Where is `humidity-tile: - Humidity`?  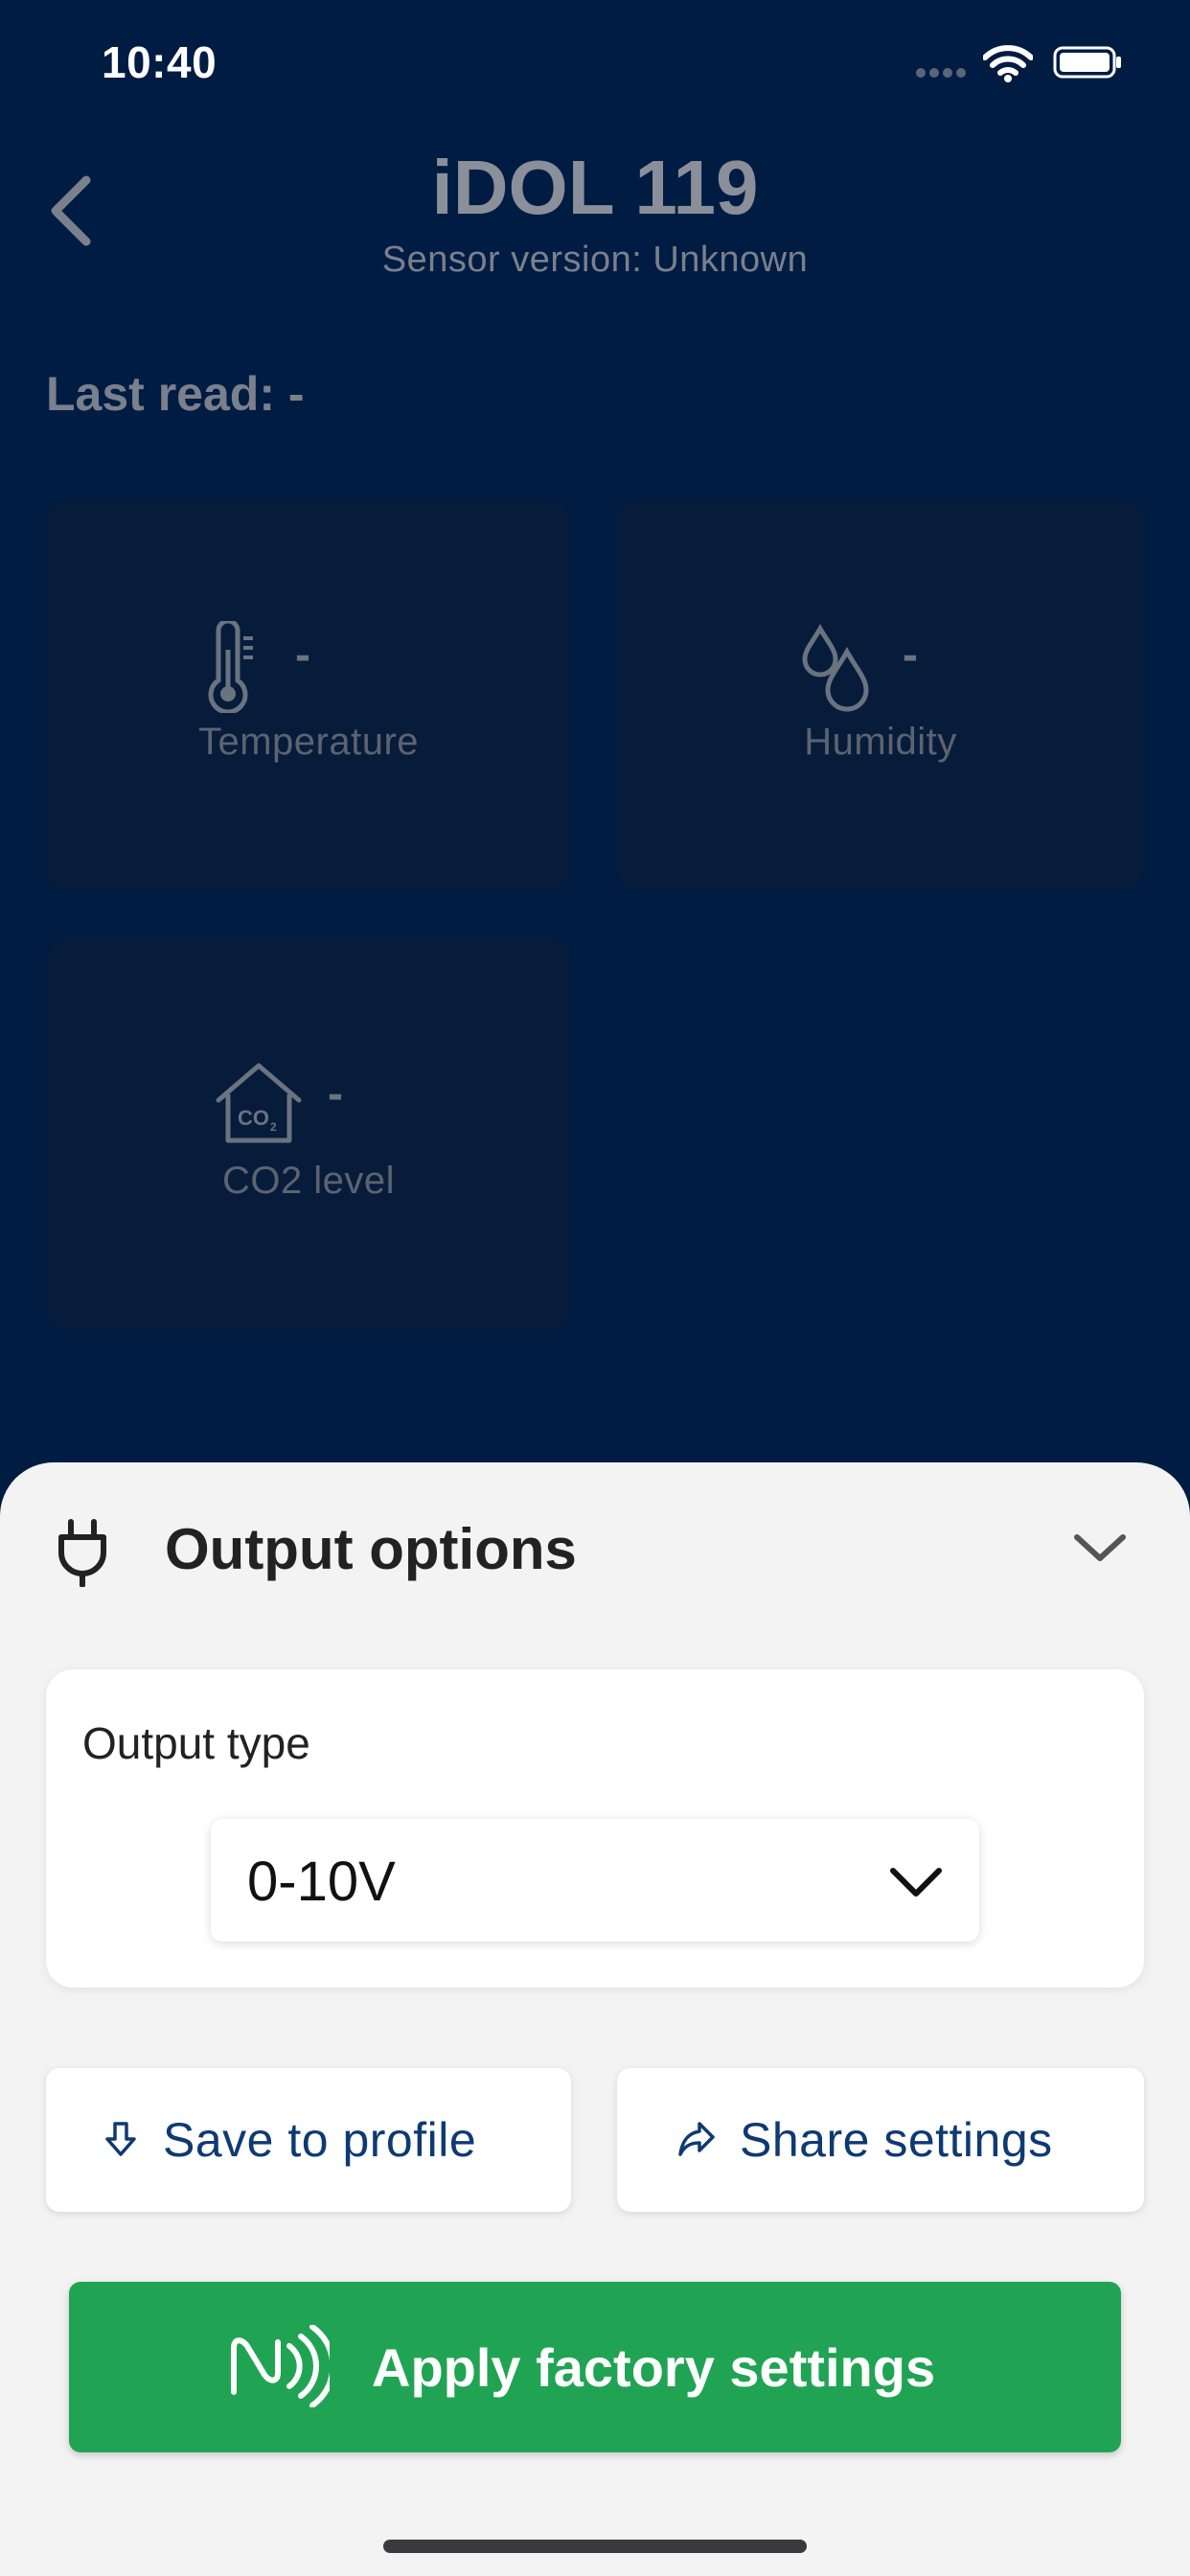 humidity-tile: - Humidity is located at coordinates (881, 694).